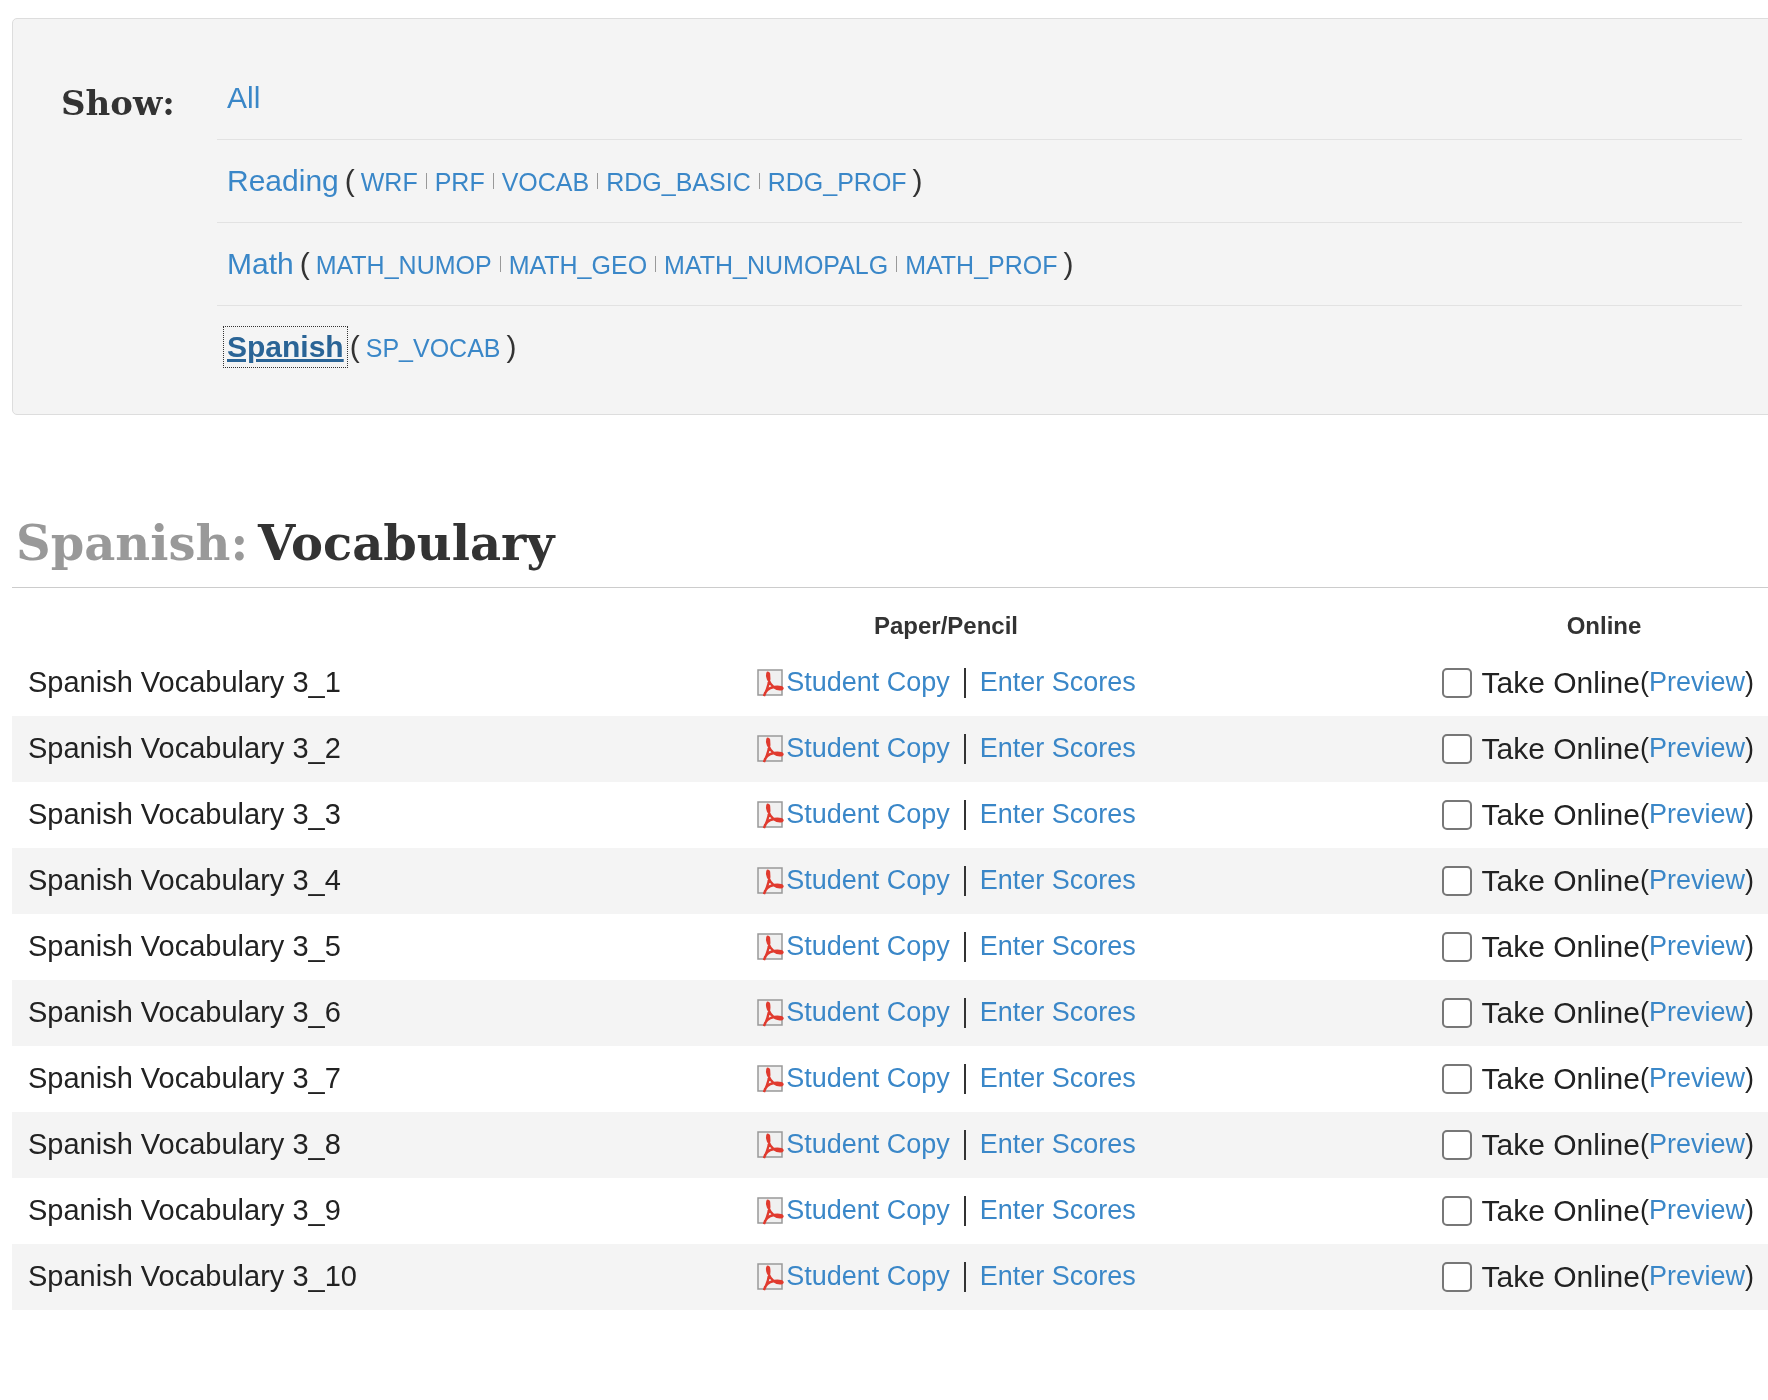  Describe the element at coordinates (459, 182) in the screenshot. I see `subcategory-link: PRF` at that location.